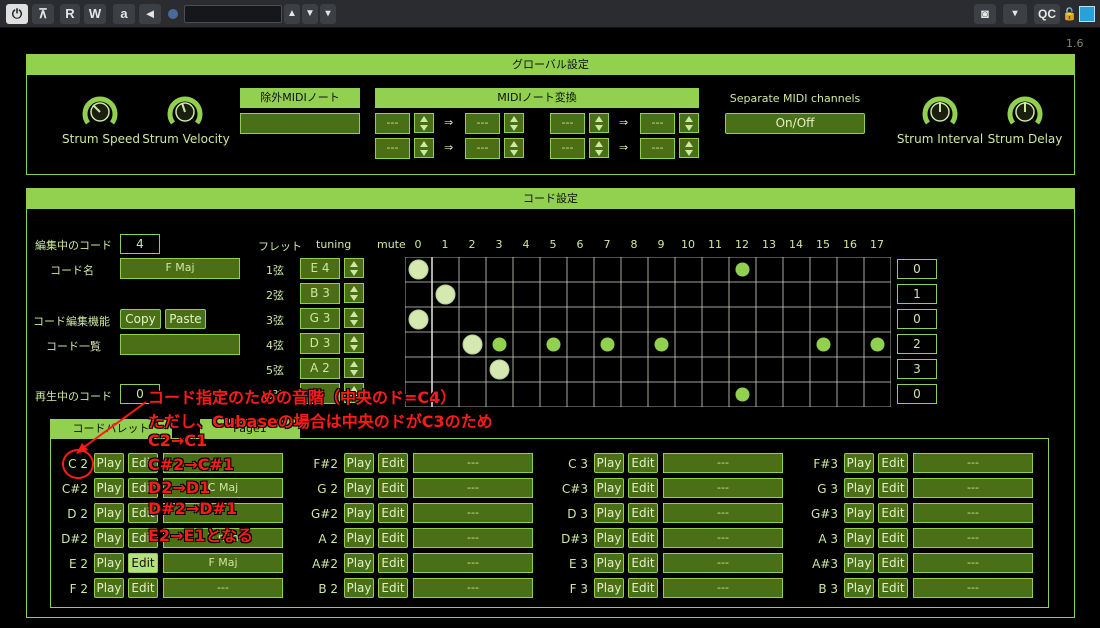 This screenshot has width=1100, height=628. Describe the element at coordinates (1087, 14) in the screenshot. I see `panel-toggle-icon` at that location.